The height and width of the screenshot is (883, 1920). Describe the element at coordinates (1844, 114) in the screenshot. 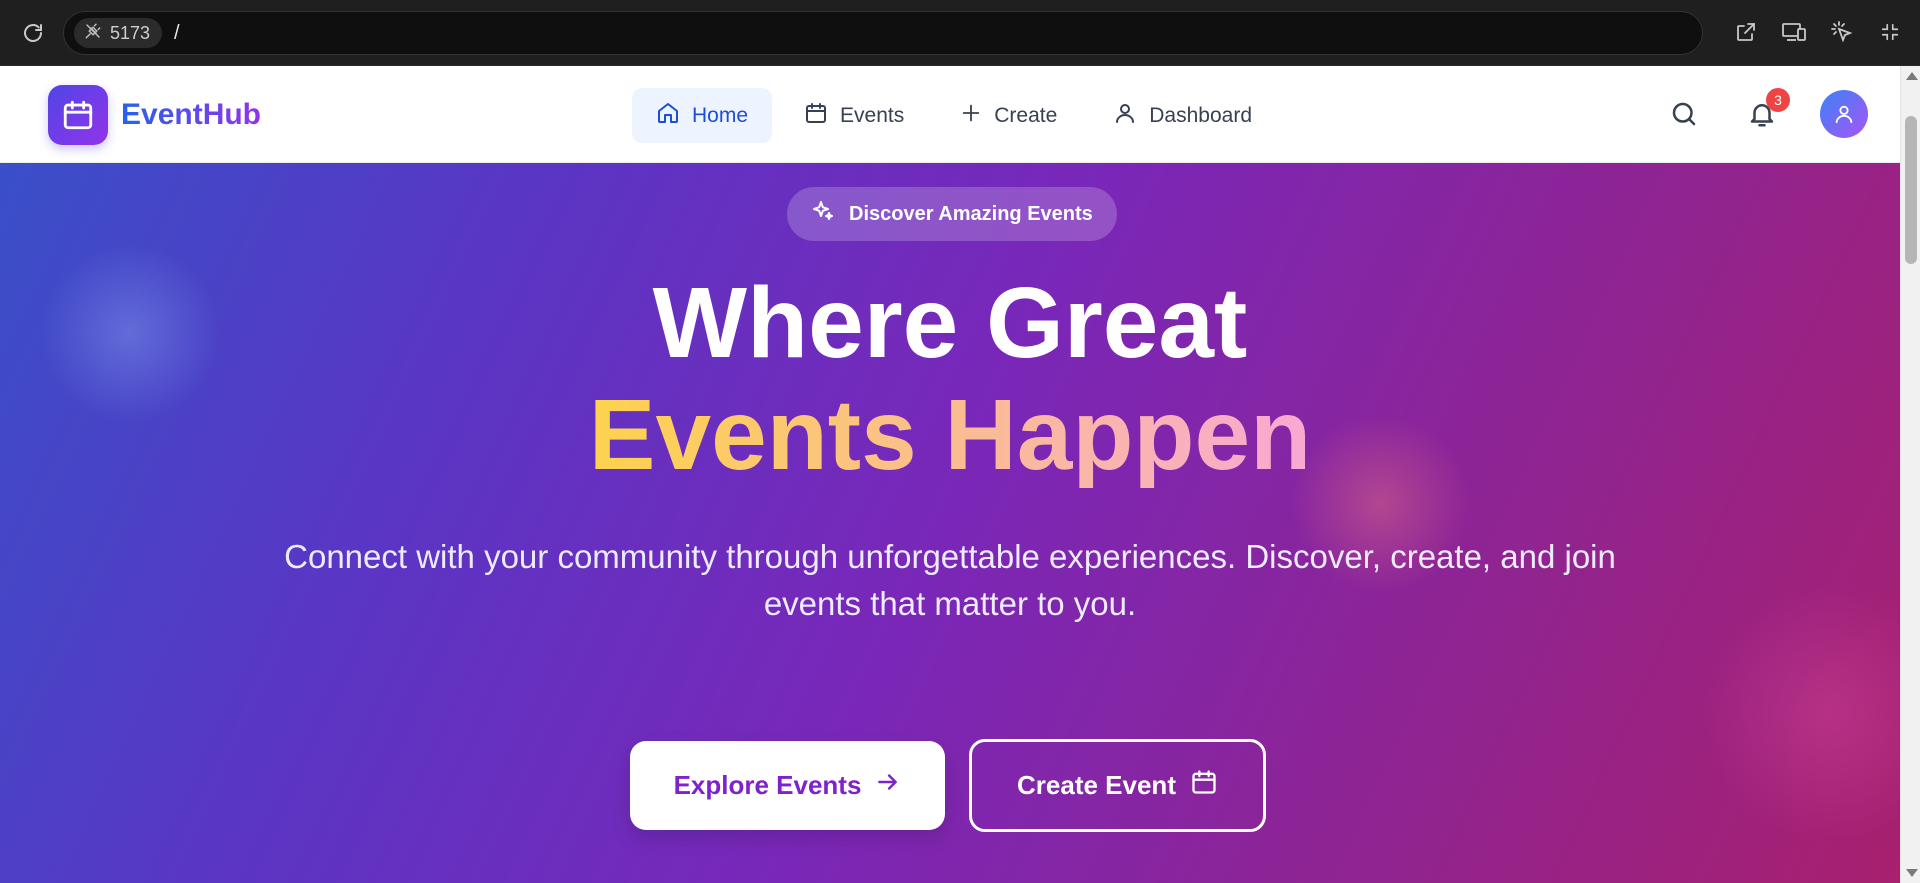

I see `user-avatar` at that location.